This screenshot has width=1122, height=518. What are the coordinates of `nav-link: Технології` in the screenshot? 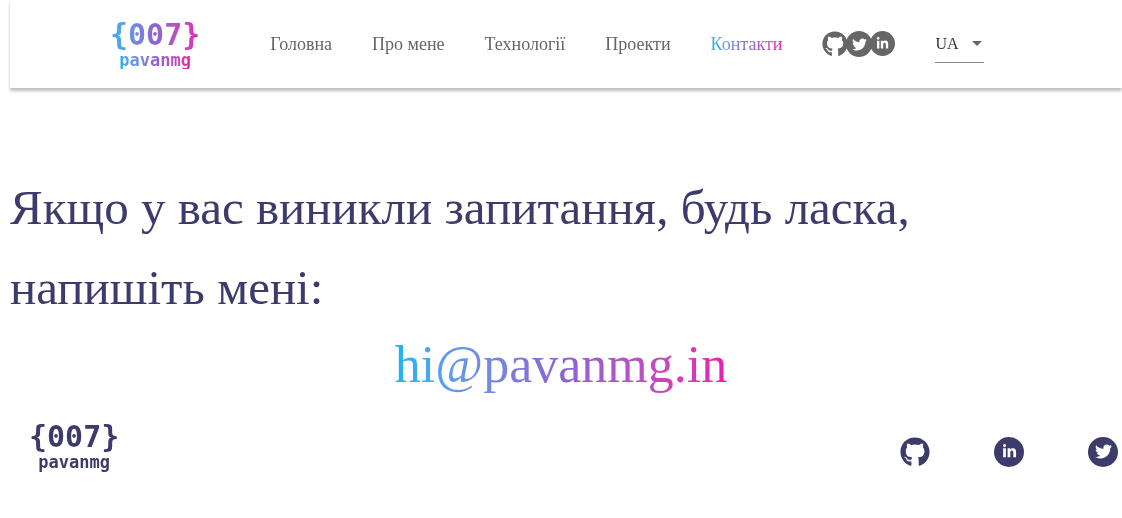 It's located at (525, 44).